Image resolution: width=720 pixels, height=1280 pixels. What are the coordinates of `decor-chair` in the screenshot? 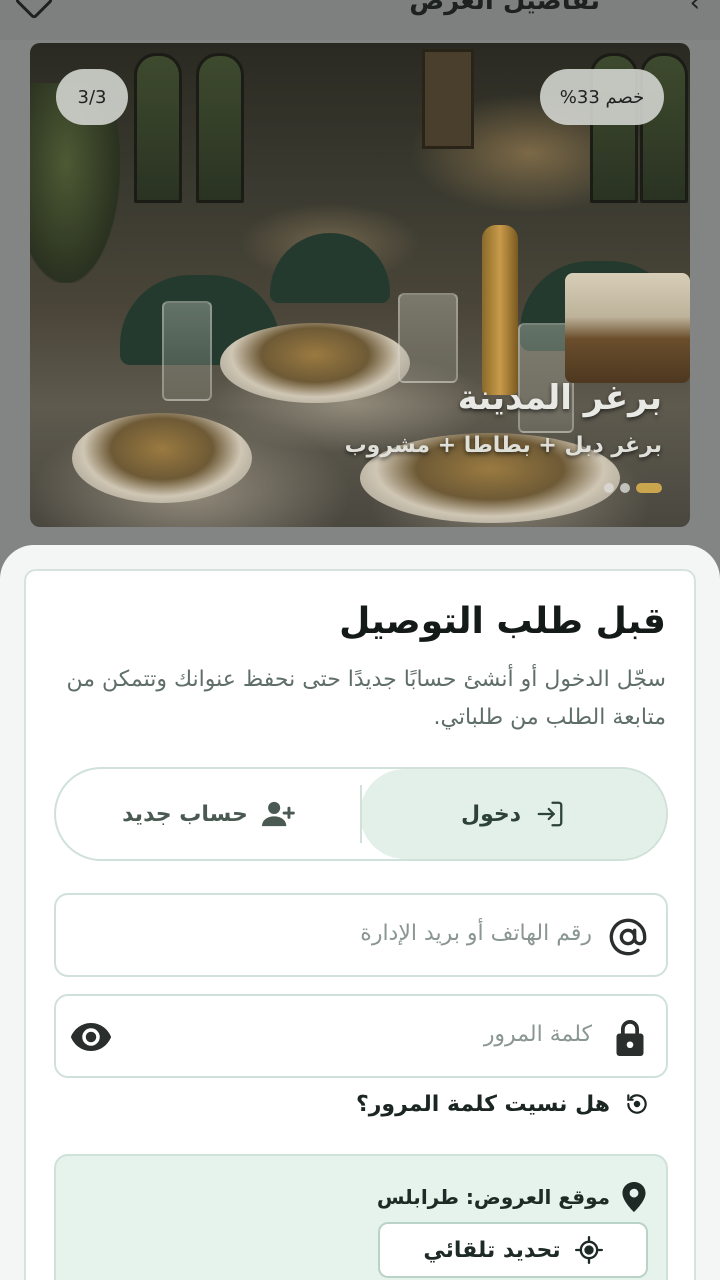 It's located at (330, 268).